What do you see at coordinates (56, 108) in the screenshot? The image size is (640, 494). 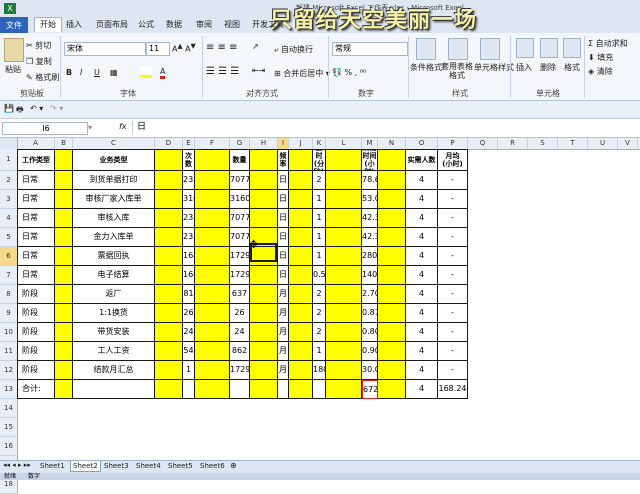 I see `redo-icon: ↷ ▾` at bounding box center [56, 108].